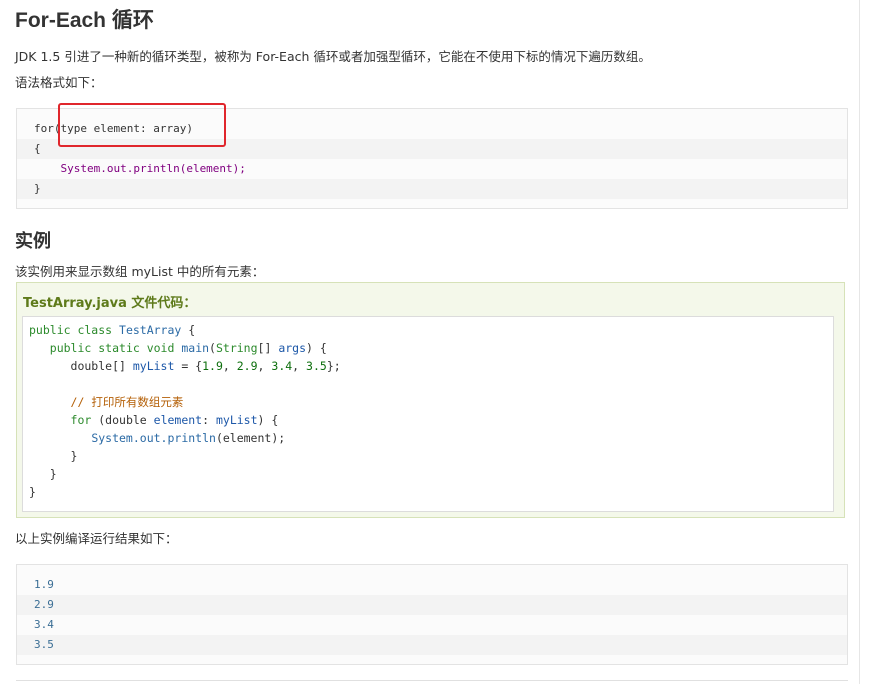 This screenshot has height=684, width=874. Describe the element at coordinates (432, 645) in the screenshot. I see `output-line: 3.5` at that location.